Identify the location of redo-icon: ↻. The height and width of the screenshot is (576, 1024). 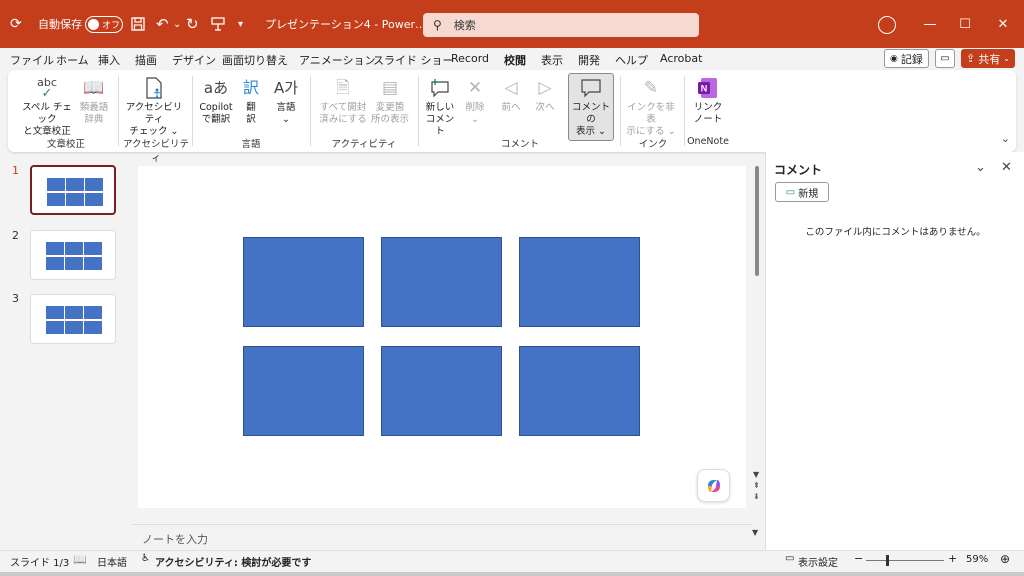
(192, 24).